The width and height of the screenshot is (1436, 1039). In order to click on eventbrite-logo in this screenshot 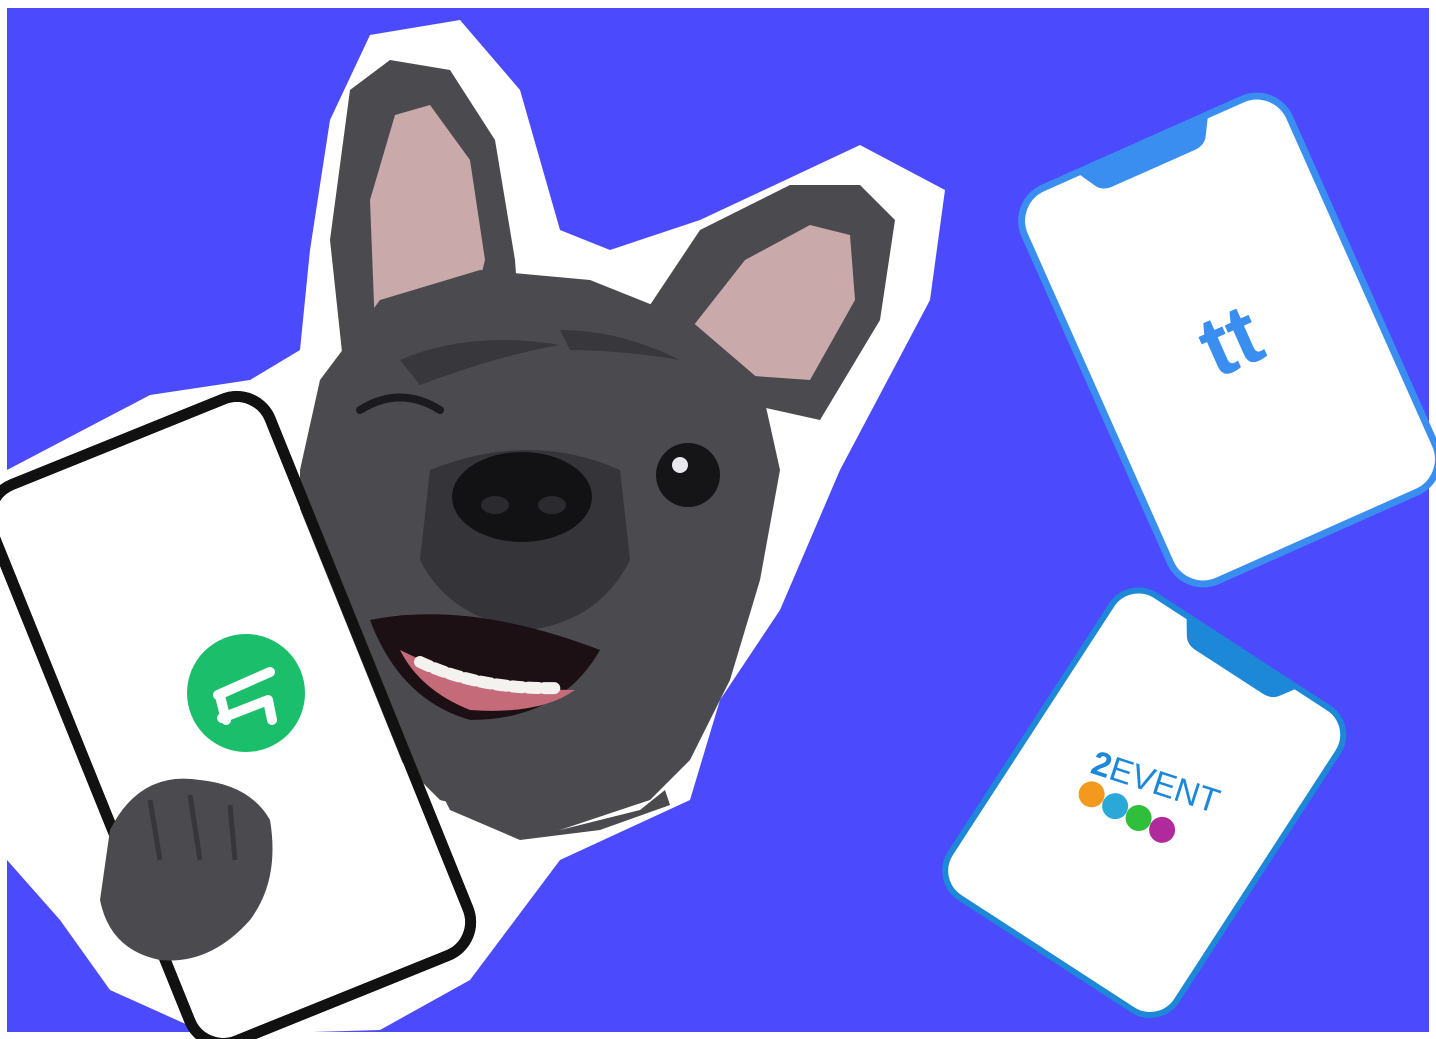, I will do `click(246, 693)`.